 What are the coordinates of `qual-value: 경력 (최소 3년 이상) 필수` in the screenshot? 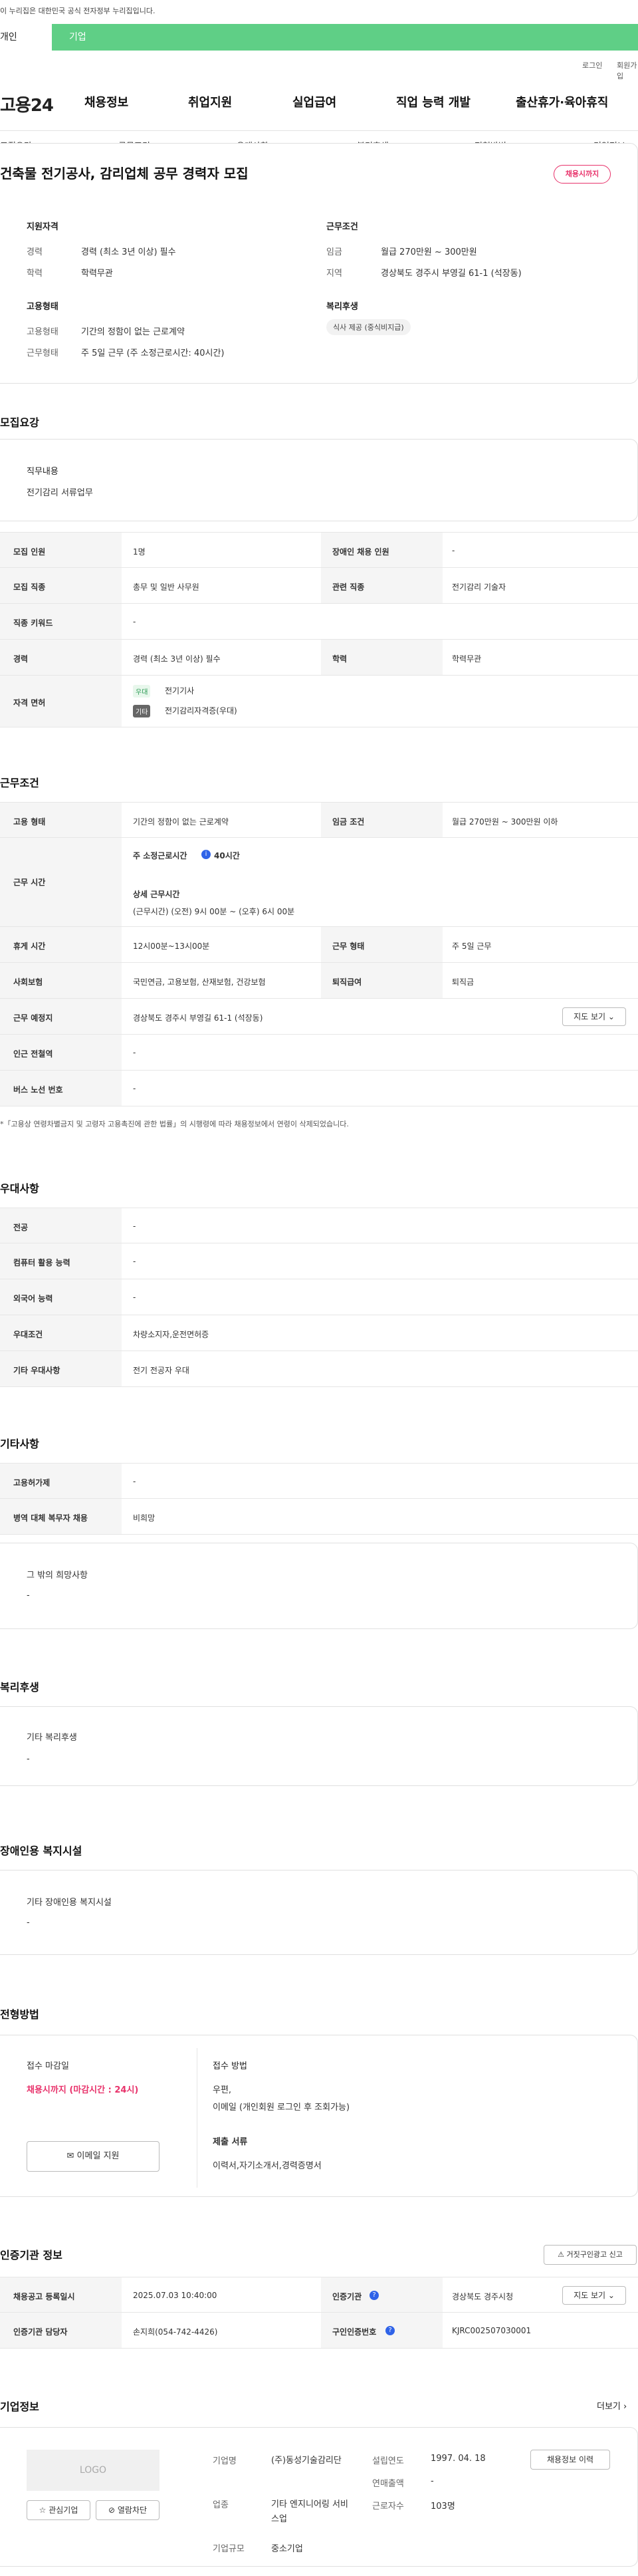 It's located at (128, 252).